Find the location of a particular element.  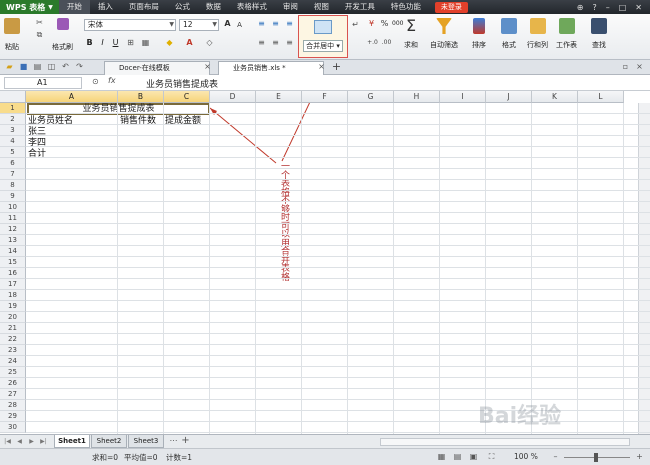

row-header-22: 22 is located at coordinates (13, 339).